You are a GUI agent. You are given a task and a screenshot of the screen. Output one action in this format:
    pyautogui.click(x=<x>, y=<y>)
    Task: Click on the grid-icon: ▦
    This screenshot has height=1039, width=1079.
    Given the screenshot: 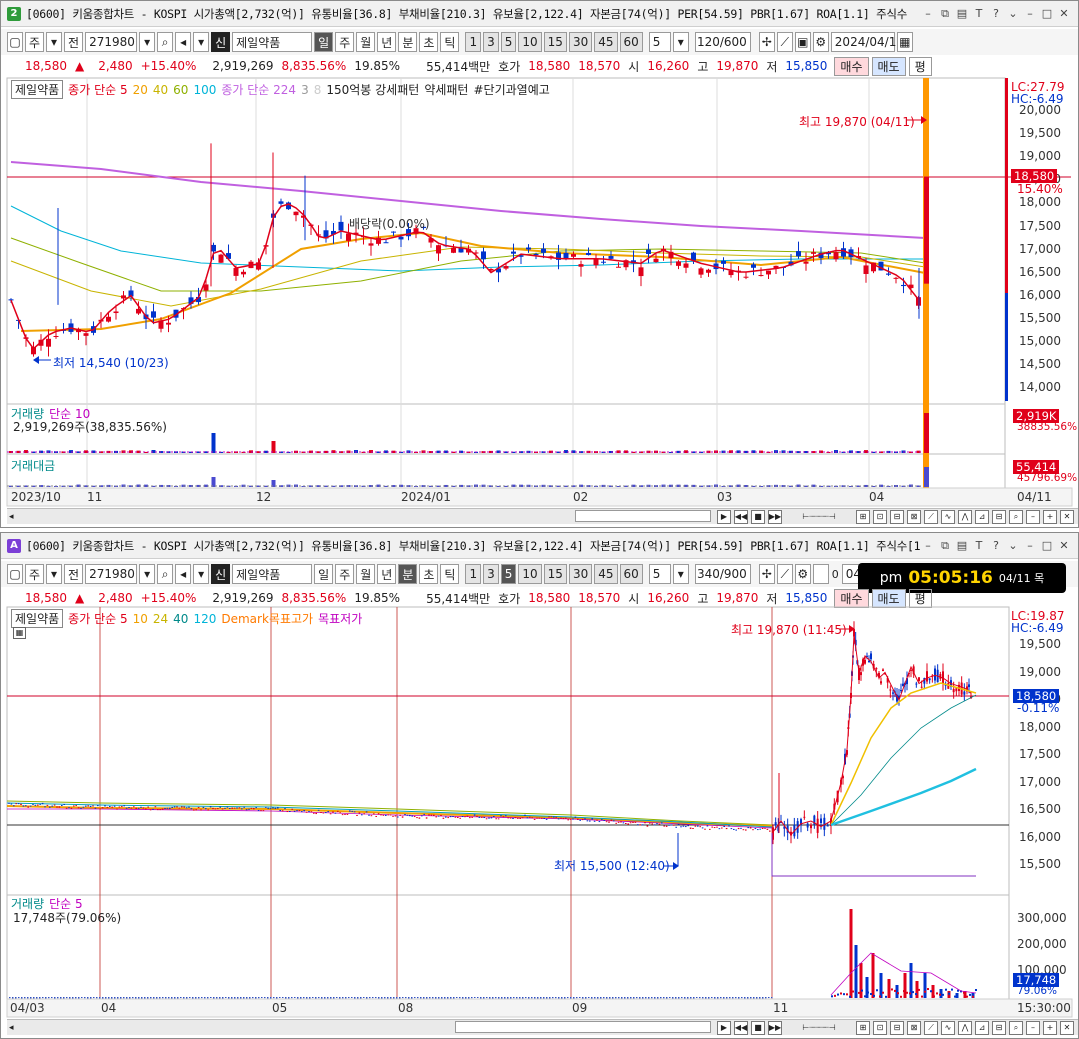 What is the action you would take?
    pyautogui.click(x=19, y=633)
    